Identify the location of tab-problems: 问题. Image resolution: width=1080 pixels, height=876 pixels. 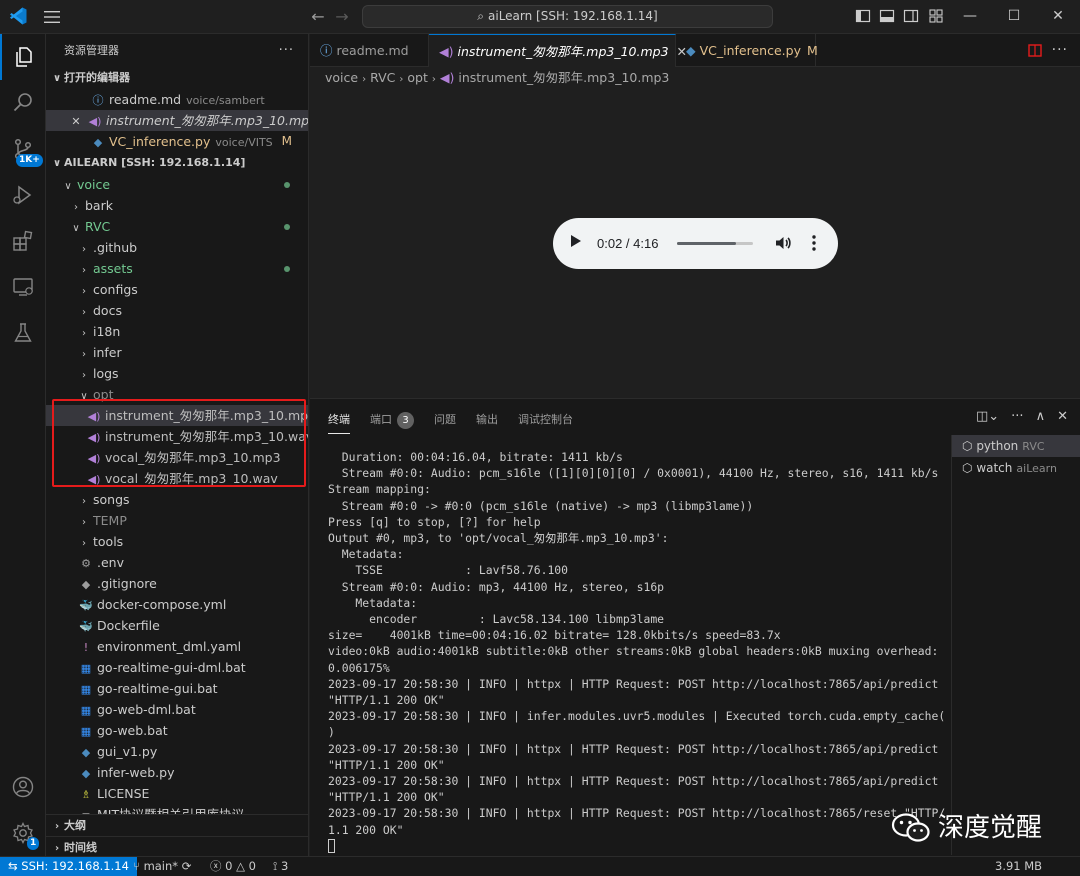
(445, 420).